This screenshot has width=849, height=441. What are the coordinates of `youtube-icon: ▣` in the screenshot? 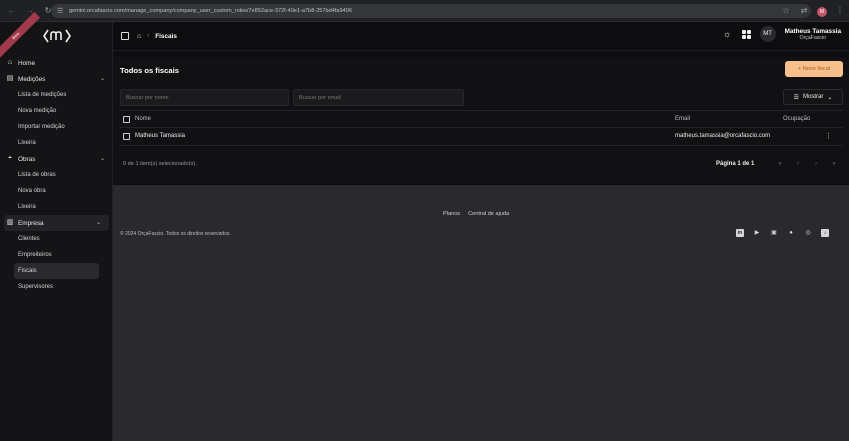 It's located at (774, 233).